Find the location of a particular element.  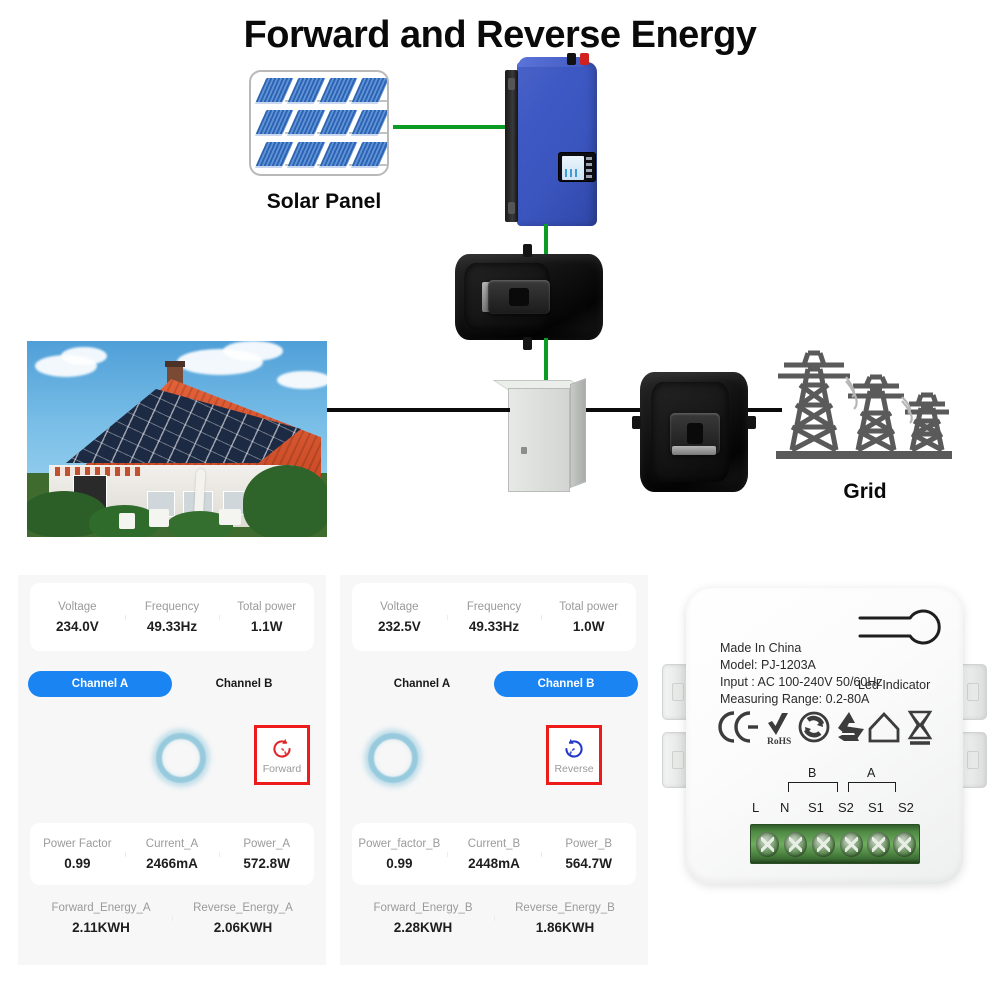

rohs-label: RoHS is located at coordinates (779, 742).